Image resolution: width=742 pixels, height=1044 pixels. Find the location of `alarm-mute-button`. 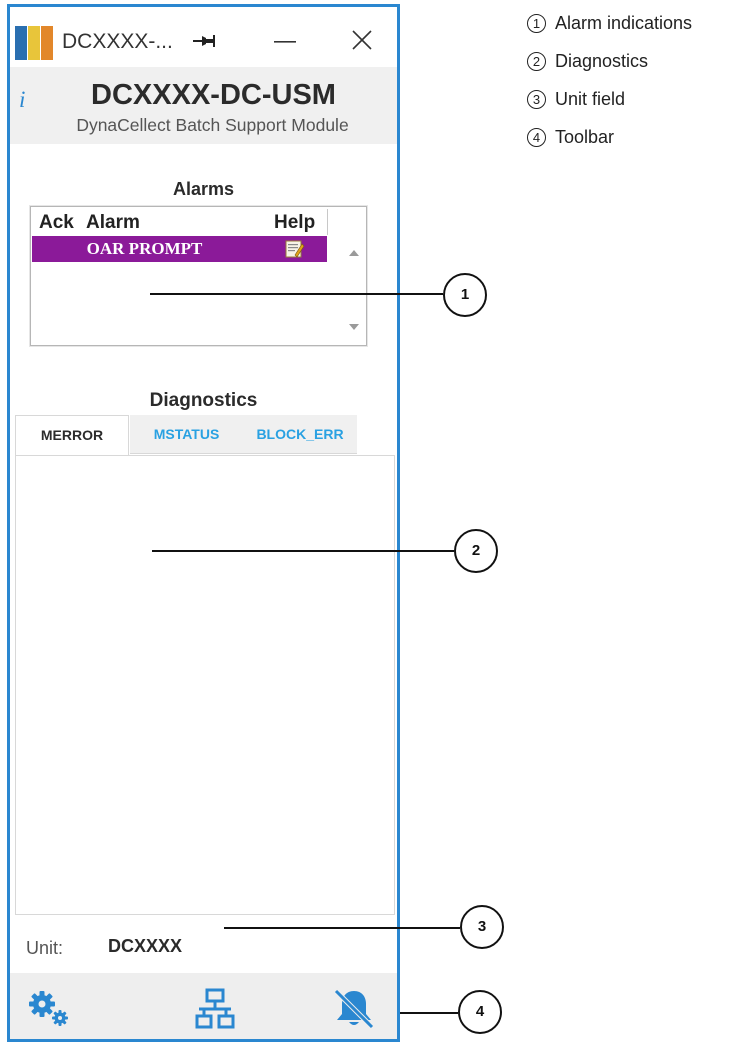

alarm-mute-button is located at coordinates (354, 1009).